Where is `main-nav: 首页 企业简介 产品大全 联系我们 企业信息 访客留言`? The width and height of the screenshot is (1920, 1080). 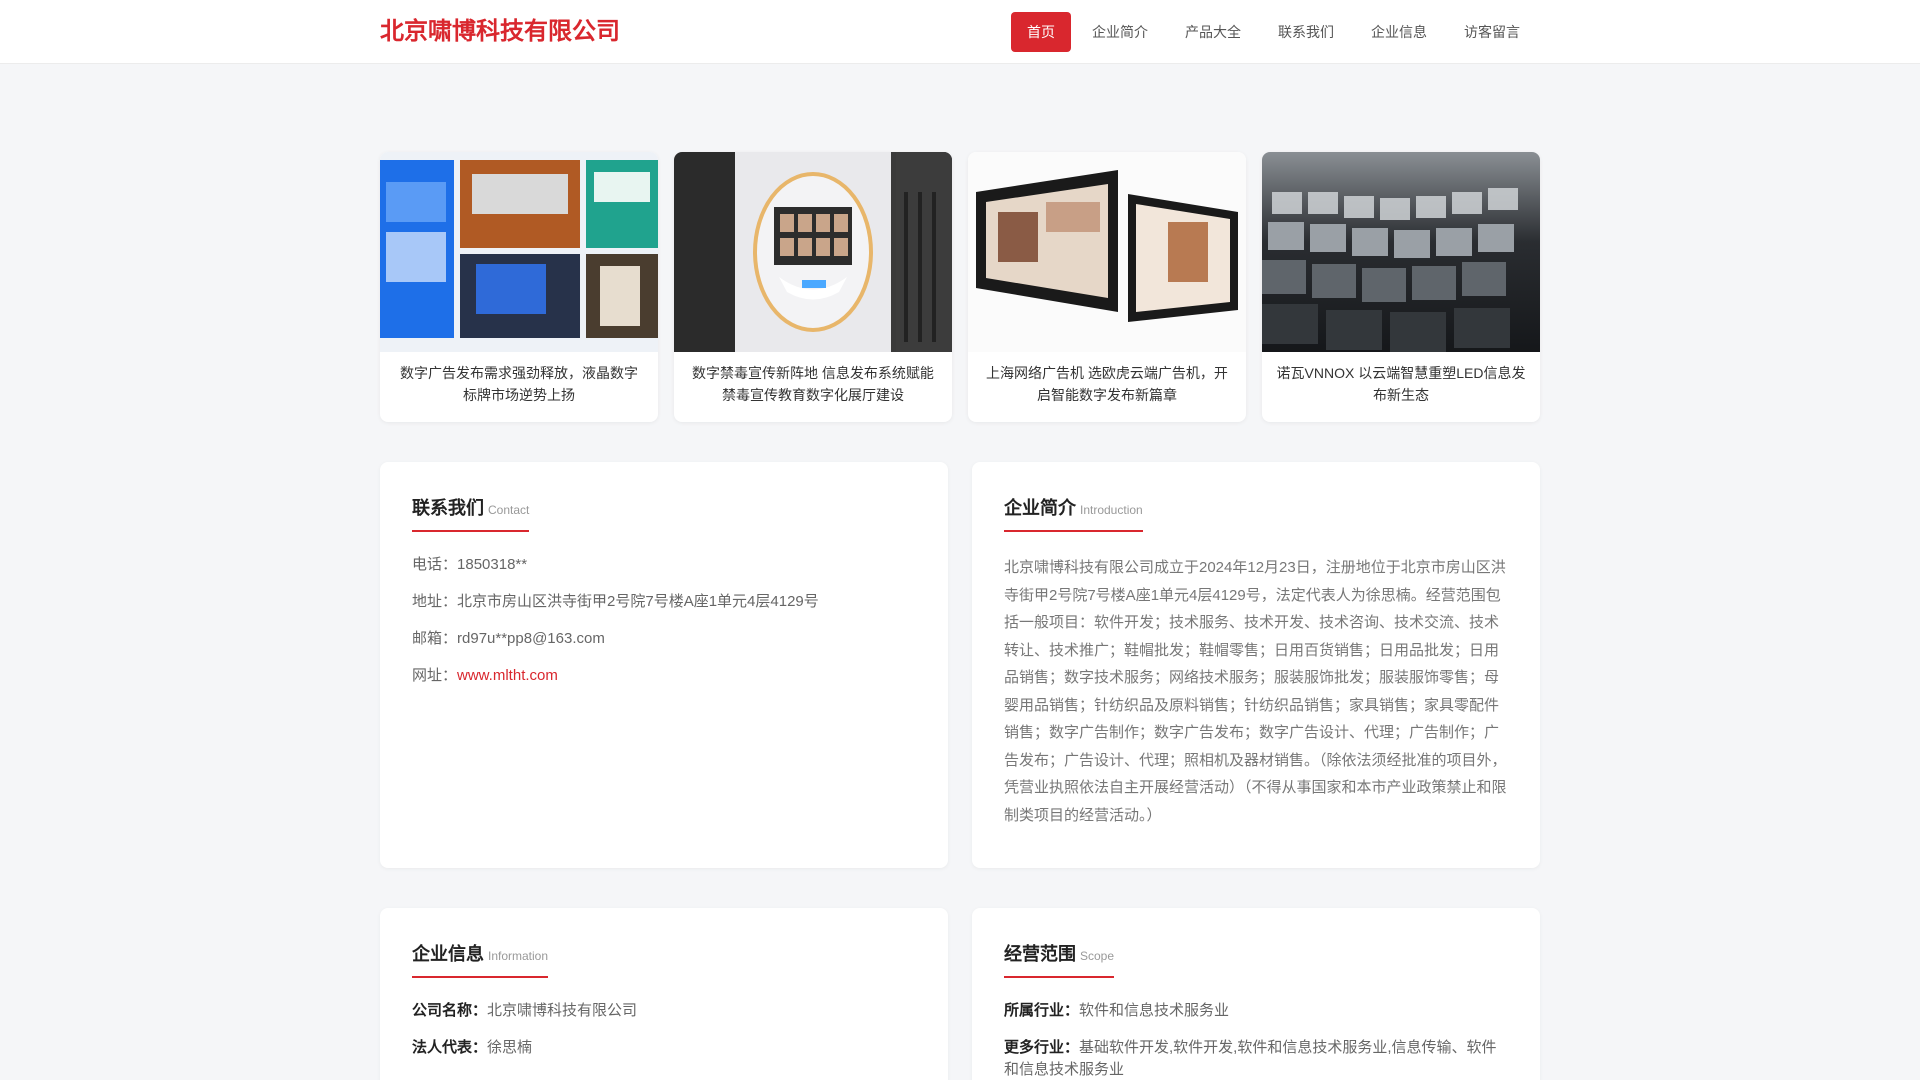
main-nav: 首页 企业简介 产品大全 联系我们 企业信息 访客留言 is located at coordinates (1276, 32).